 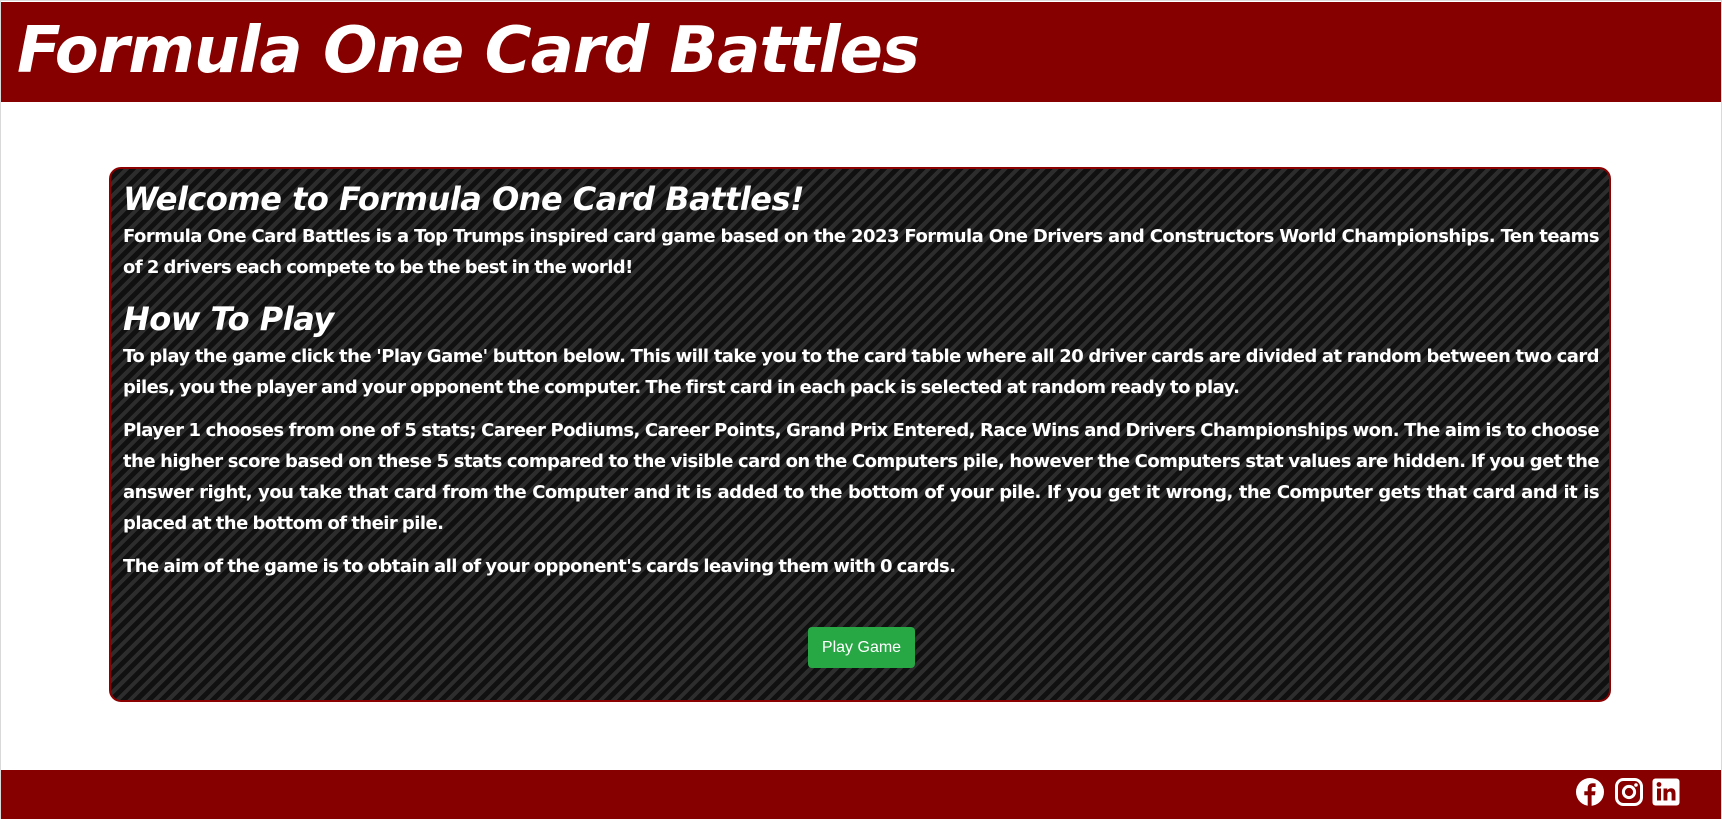 I want to click on linkedin-link, so click(x=1666, y=792).